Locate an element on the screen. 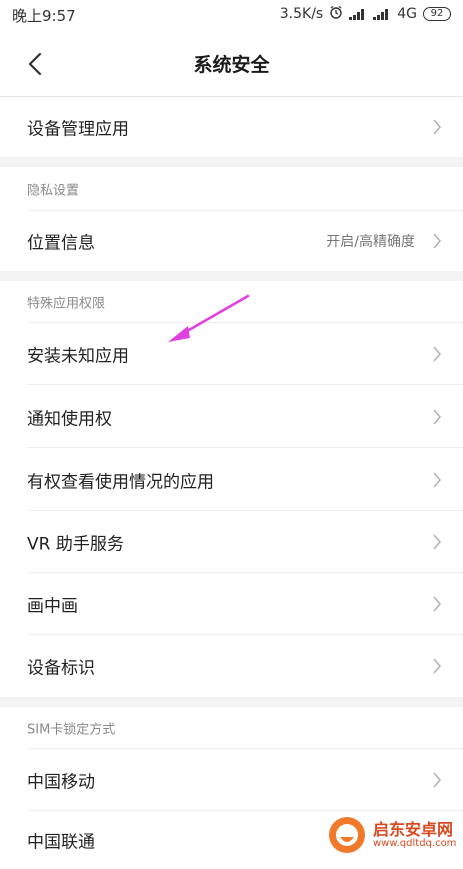  row-install-unknown-apps: 安装未知应用 is located at coordinates (231, 354).